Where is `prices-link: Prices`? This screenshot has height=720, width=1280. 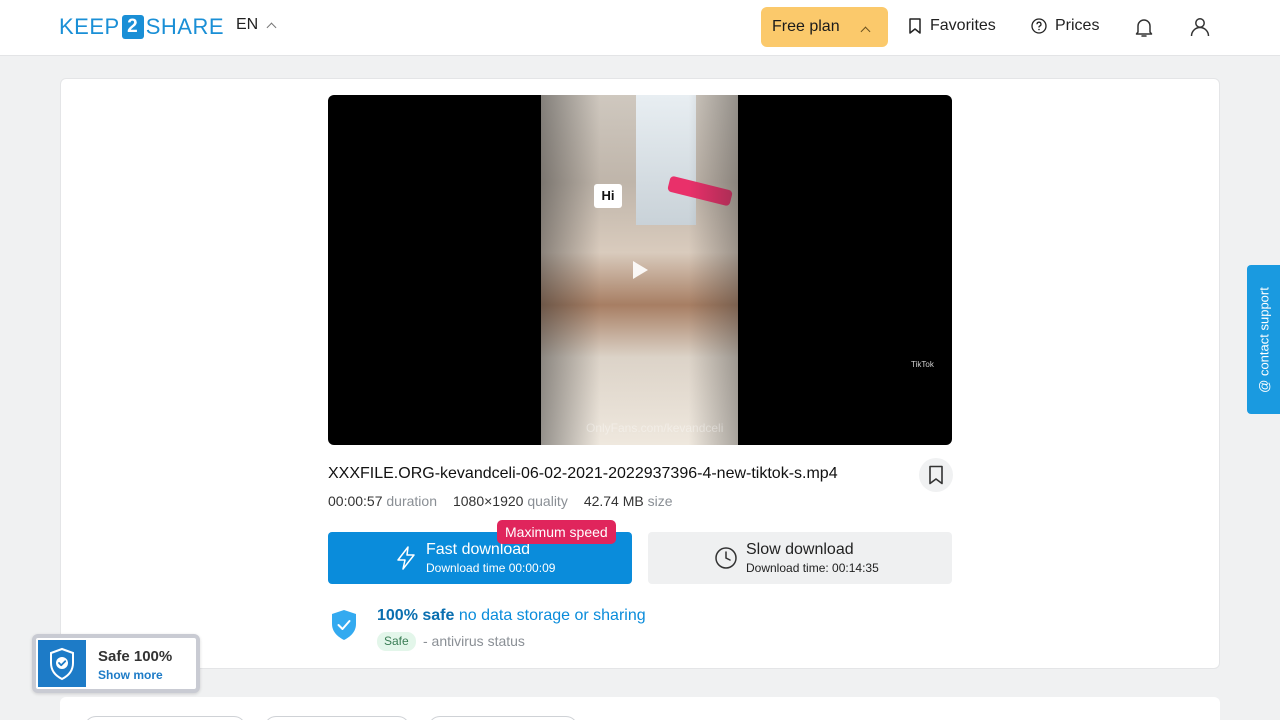
prices-link: Prices is located at coordinates (1065, 26).